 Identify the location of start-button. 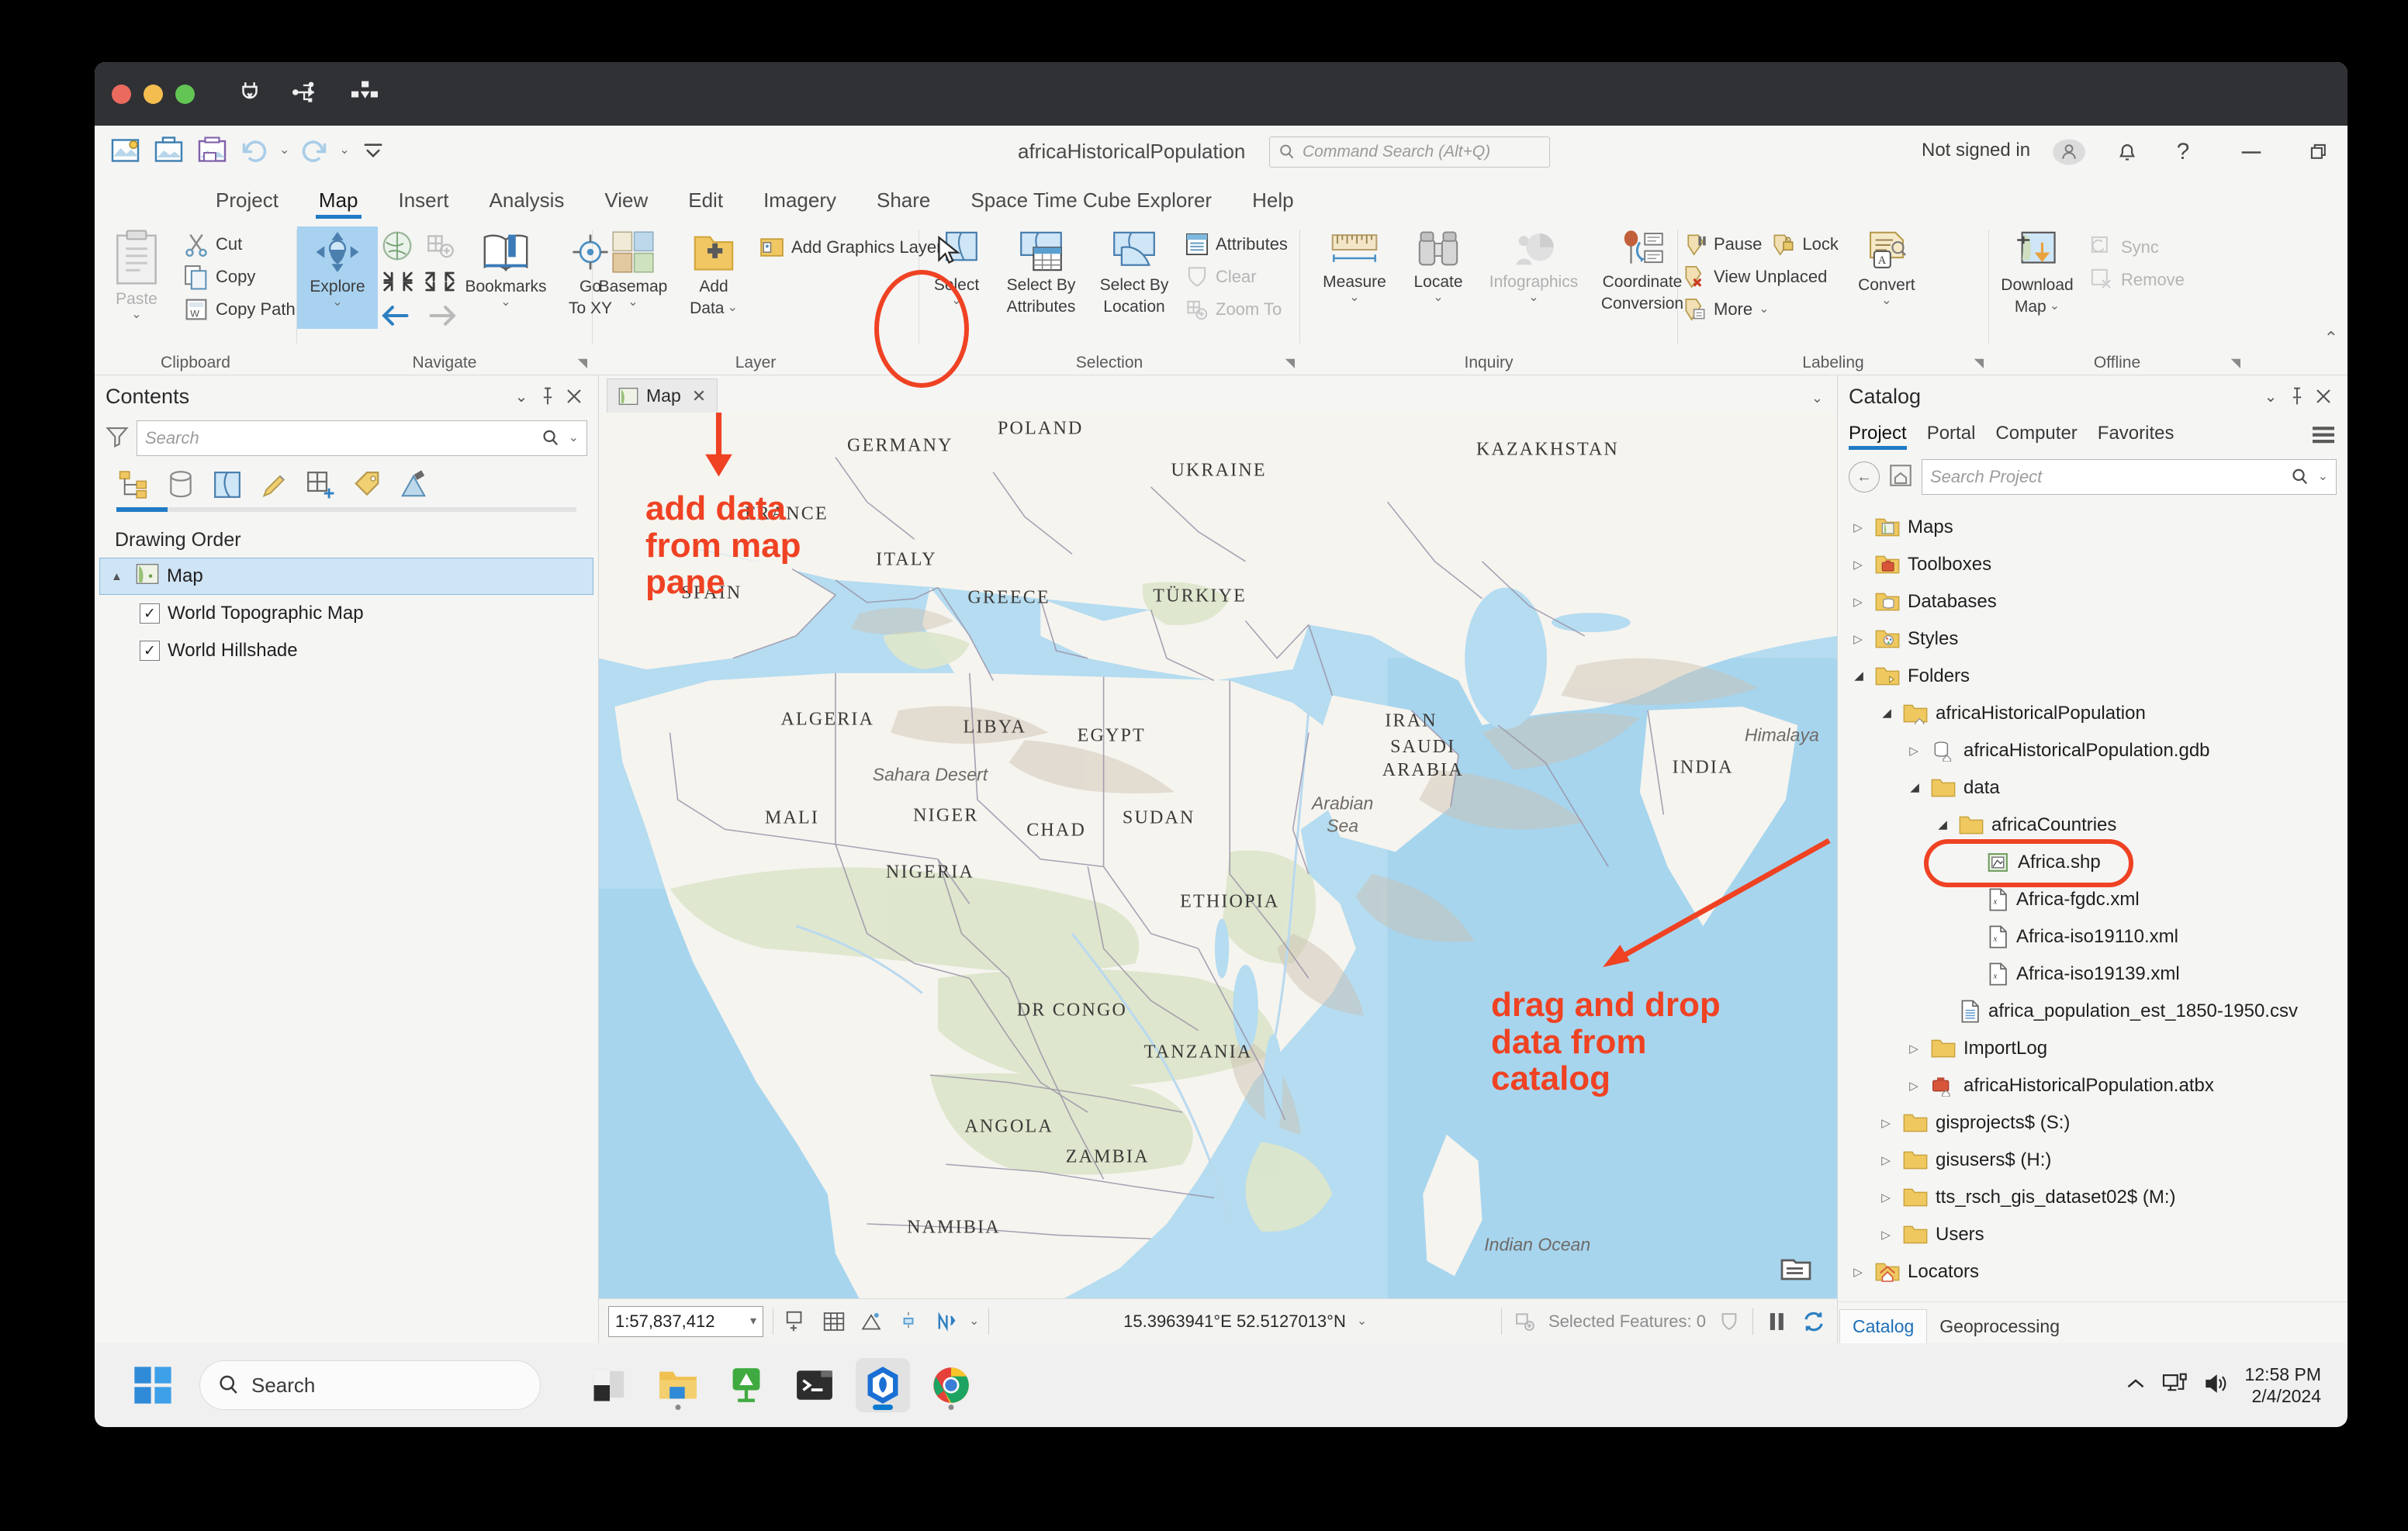
(153, 1385).